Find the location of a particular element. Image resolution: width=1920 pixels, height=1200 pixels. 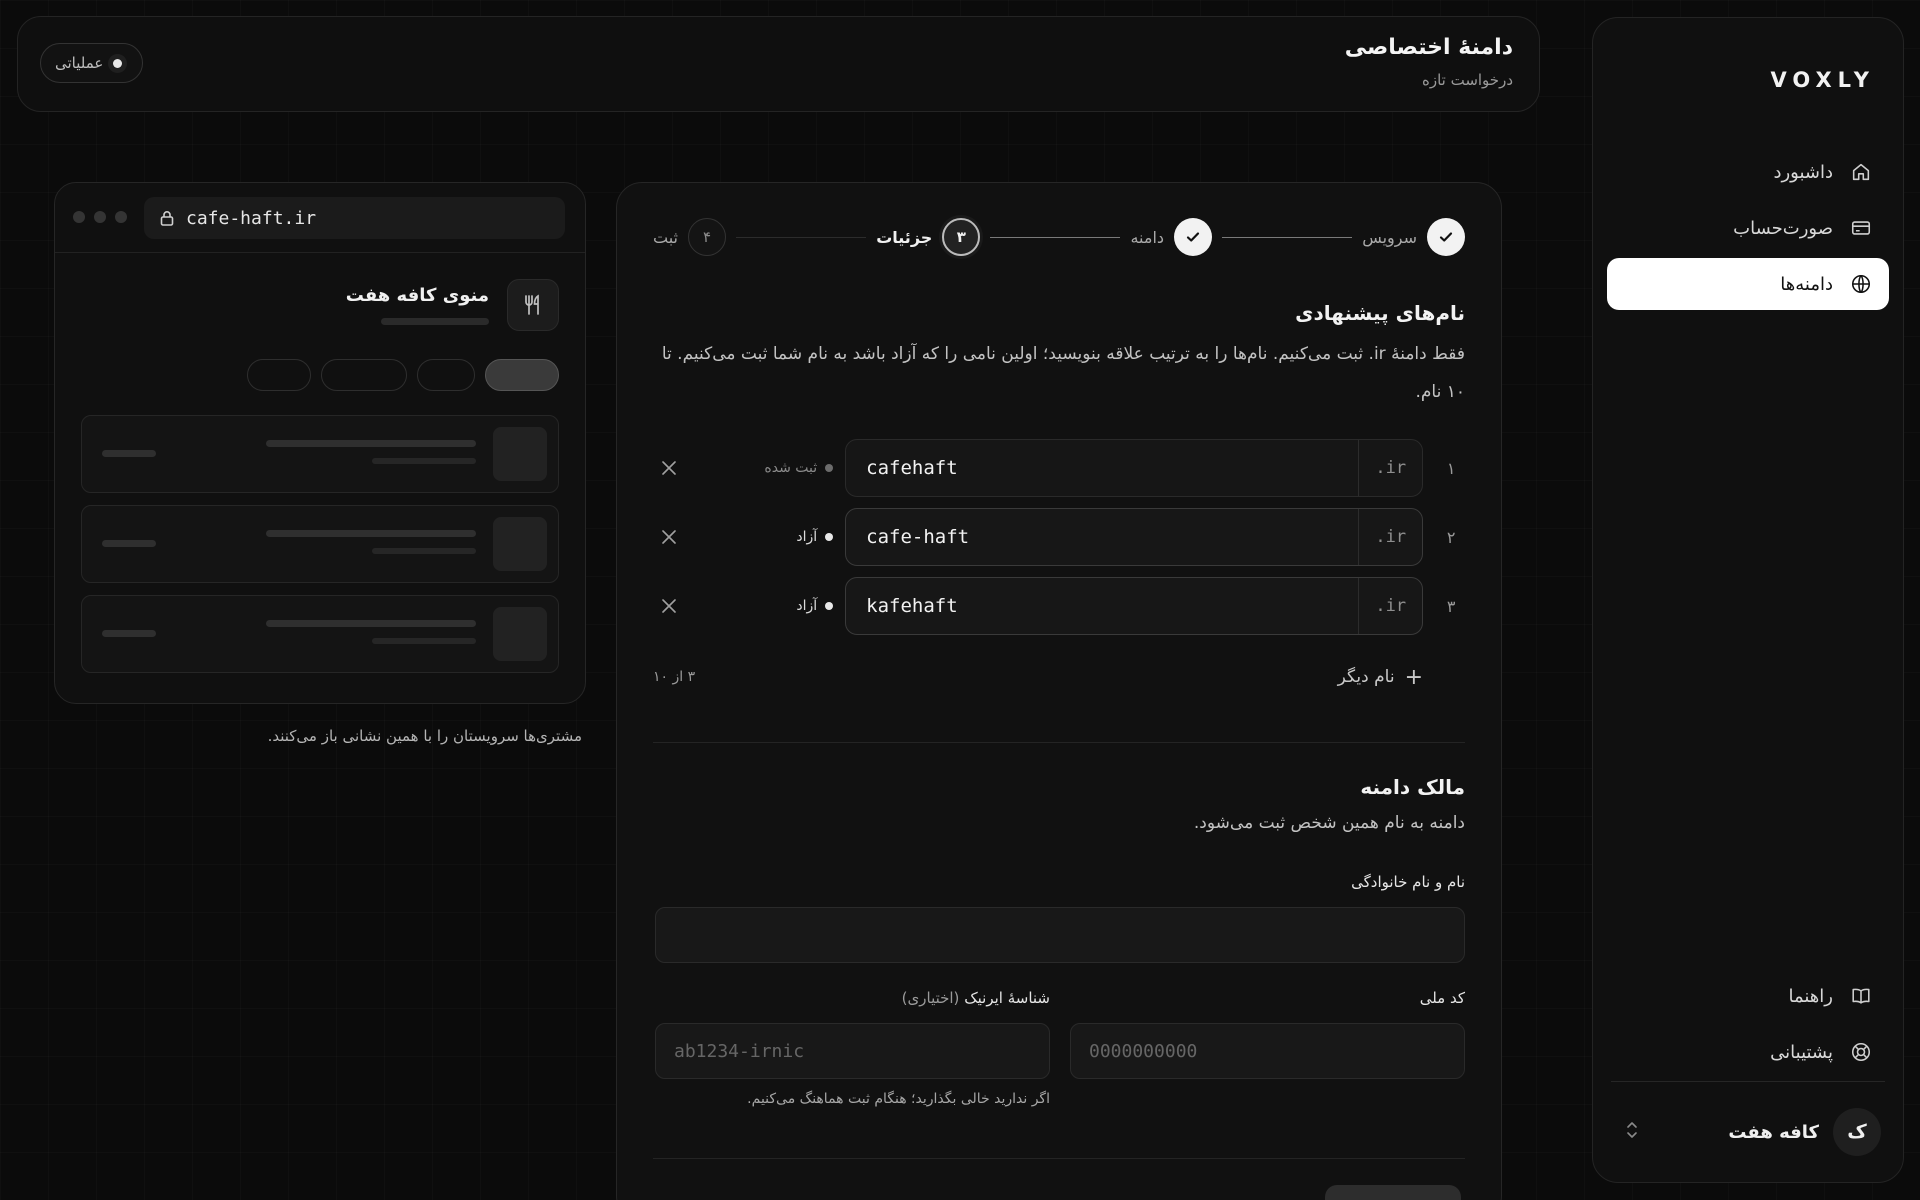

domain-name-input: .ir cafe-haft is located at coordinates (1134, 537).